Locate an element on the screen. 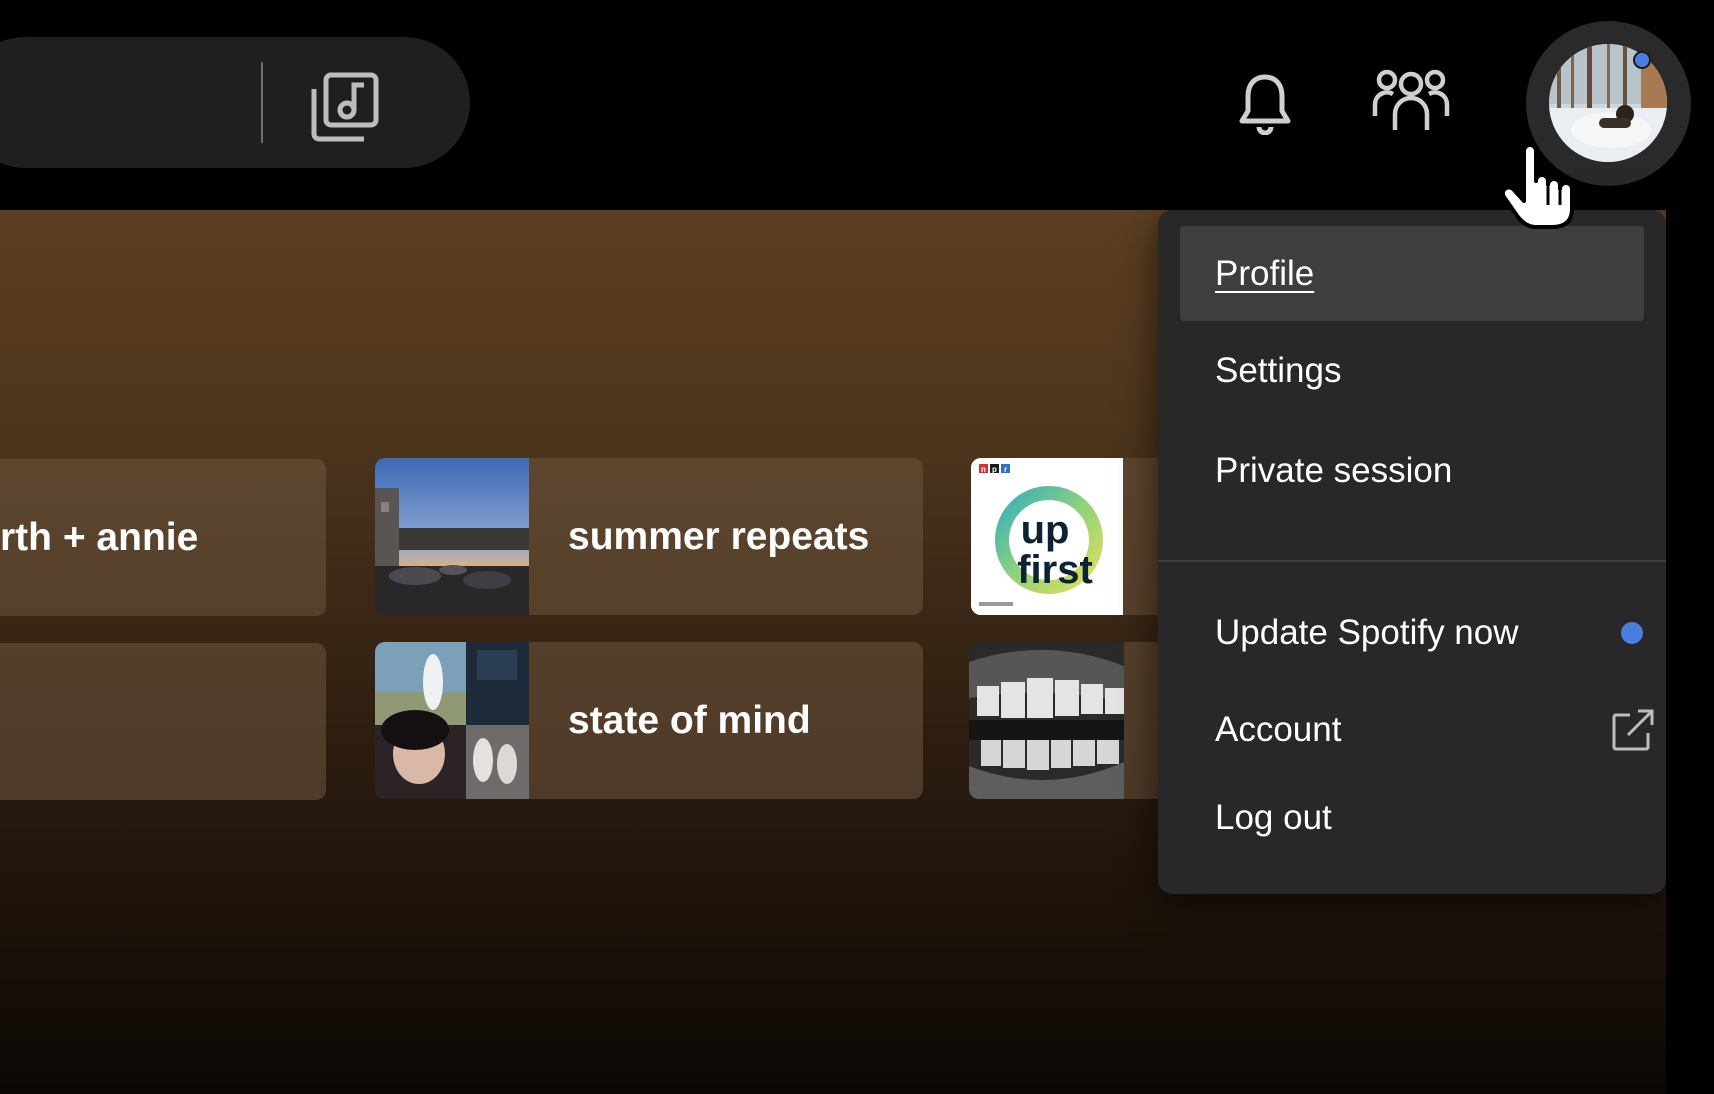 Image resolution: width=1714 pixels, height=1094 pixels. menu-item-private-session: Private session is located at coordinates (1412, 470).